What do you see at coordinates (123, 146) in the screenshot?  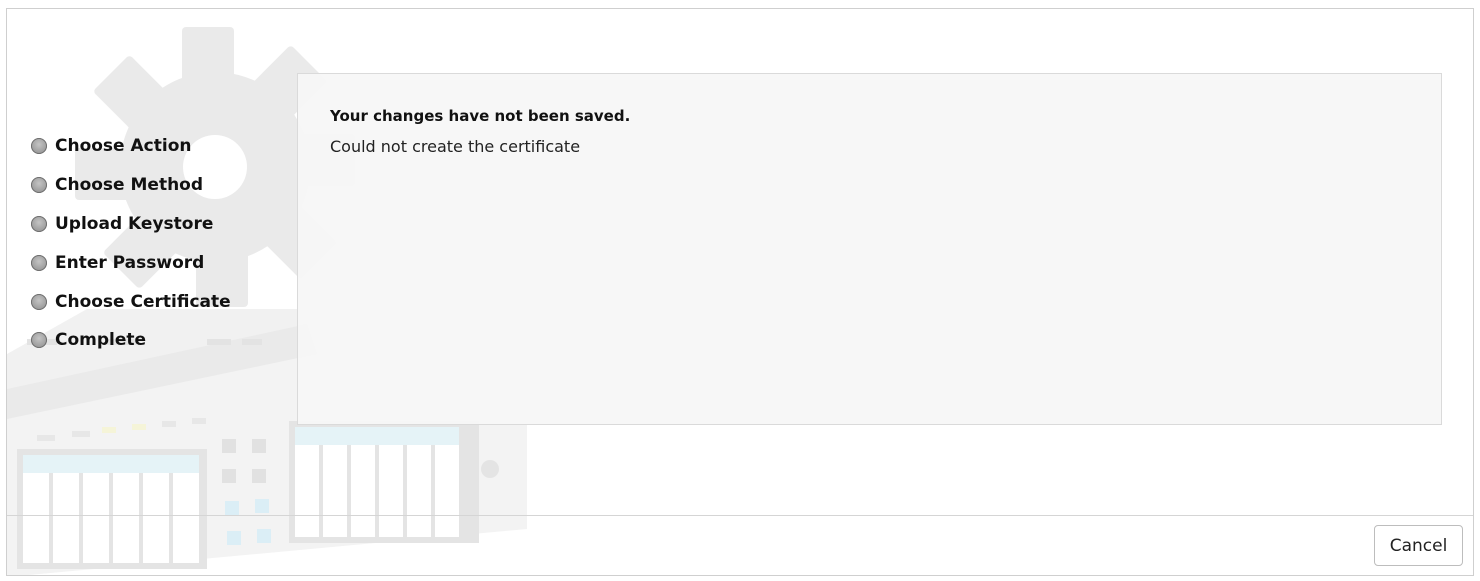 I see `step-label: Choose Action` at bounding box center [123, 146].